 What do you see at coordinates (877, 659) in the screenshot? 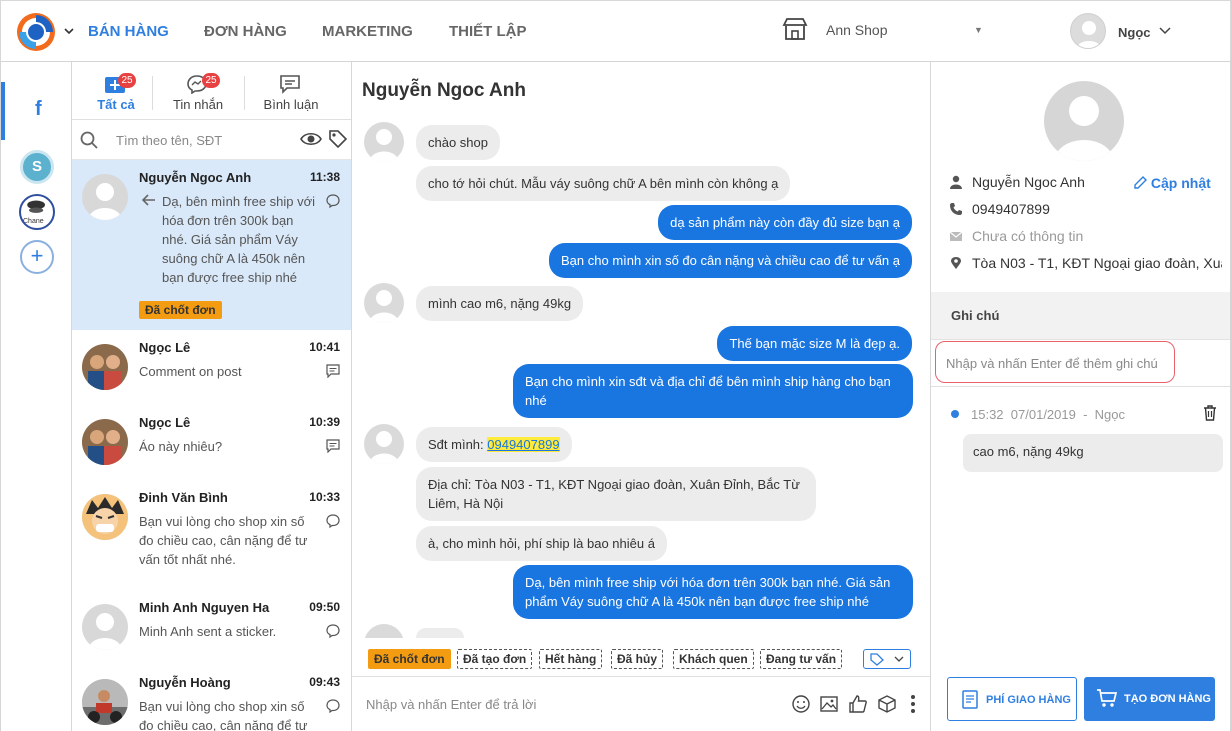
I see `tag-icon` at bounding box center [877, 659].